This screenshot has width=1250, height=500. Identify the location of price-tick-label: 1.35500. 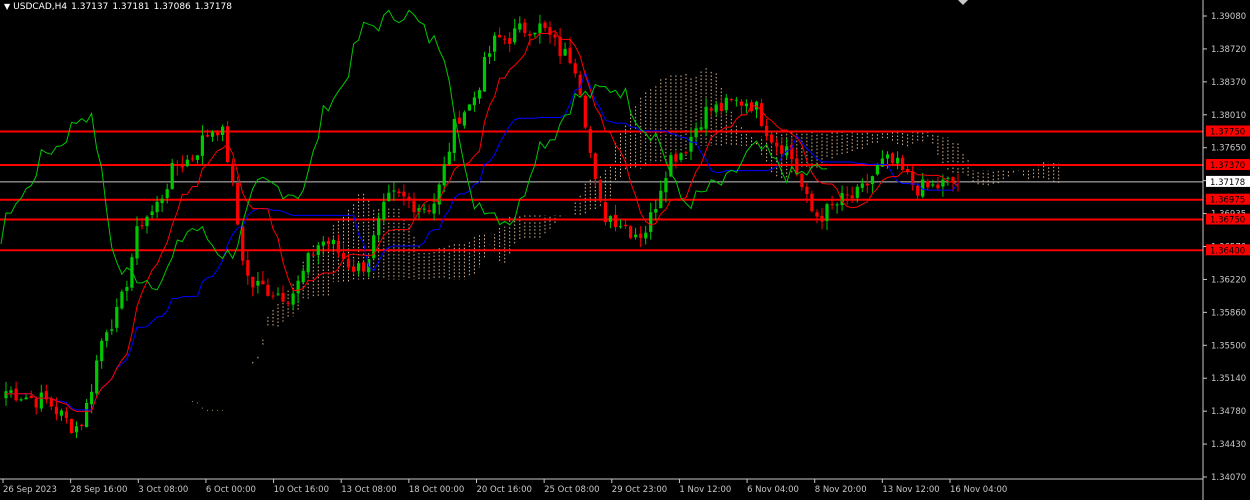
(1228, 346).